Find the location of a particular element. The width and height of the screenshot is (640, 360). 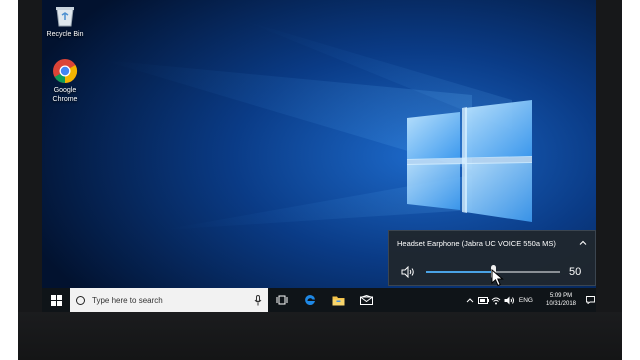

windows-logo-icon is located at coordinates (56, 300).